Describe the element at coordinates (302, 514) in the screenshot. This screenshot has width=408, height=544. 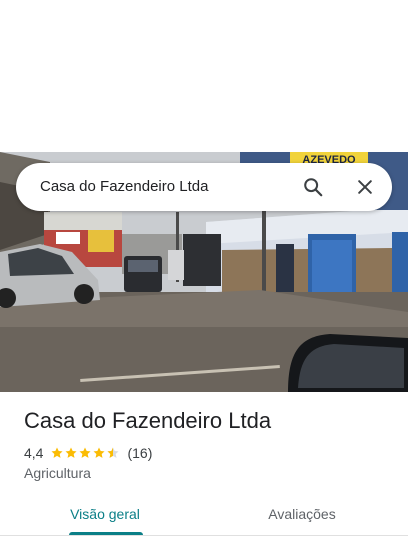
I see `tab-reviews: Avaliações` at that location.